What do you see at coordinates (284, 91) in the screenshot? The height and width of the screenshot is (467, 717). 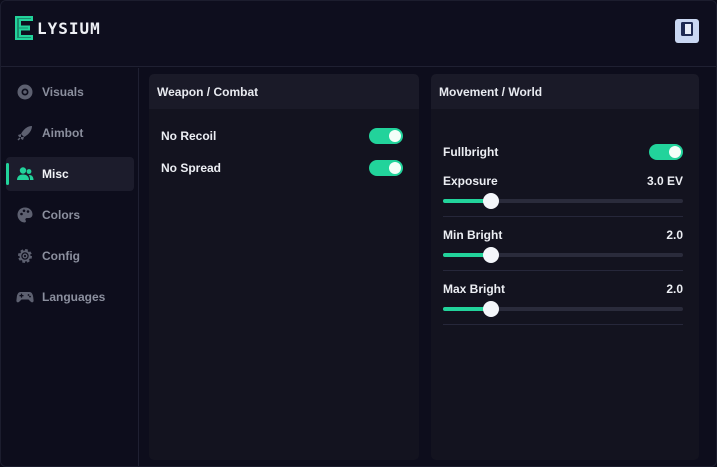 I see `panel-title: Weapon / Combat` at bounding box center [284, 91].